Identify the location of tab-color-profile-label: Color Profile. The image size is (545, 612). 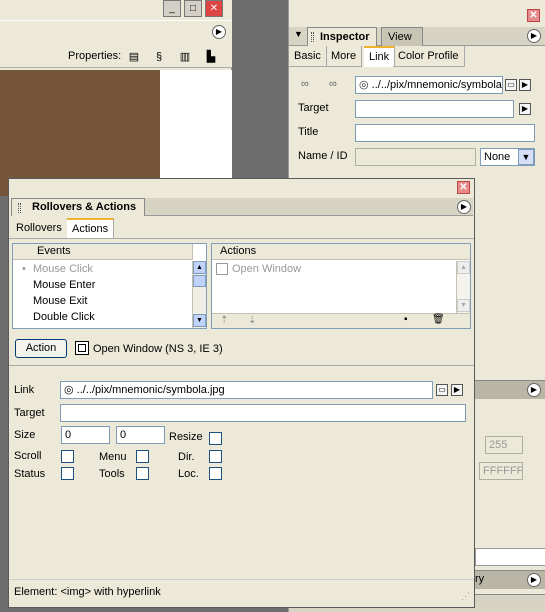
(428, 56).